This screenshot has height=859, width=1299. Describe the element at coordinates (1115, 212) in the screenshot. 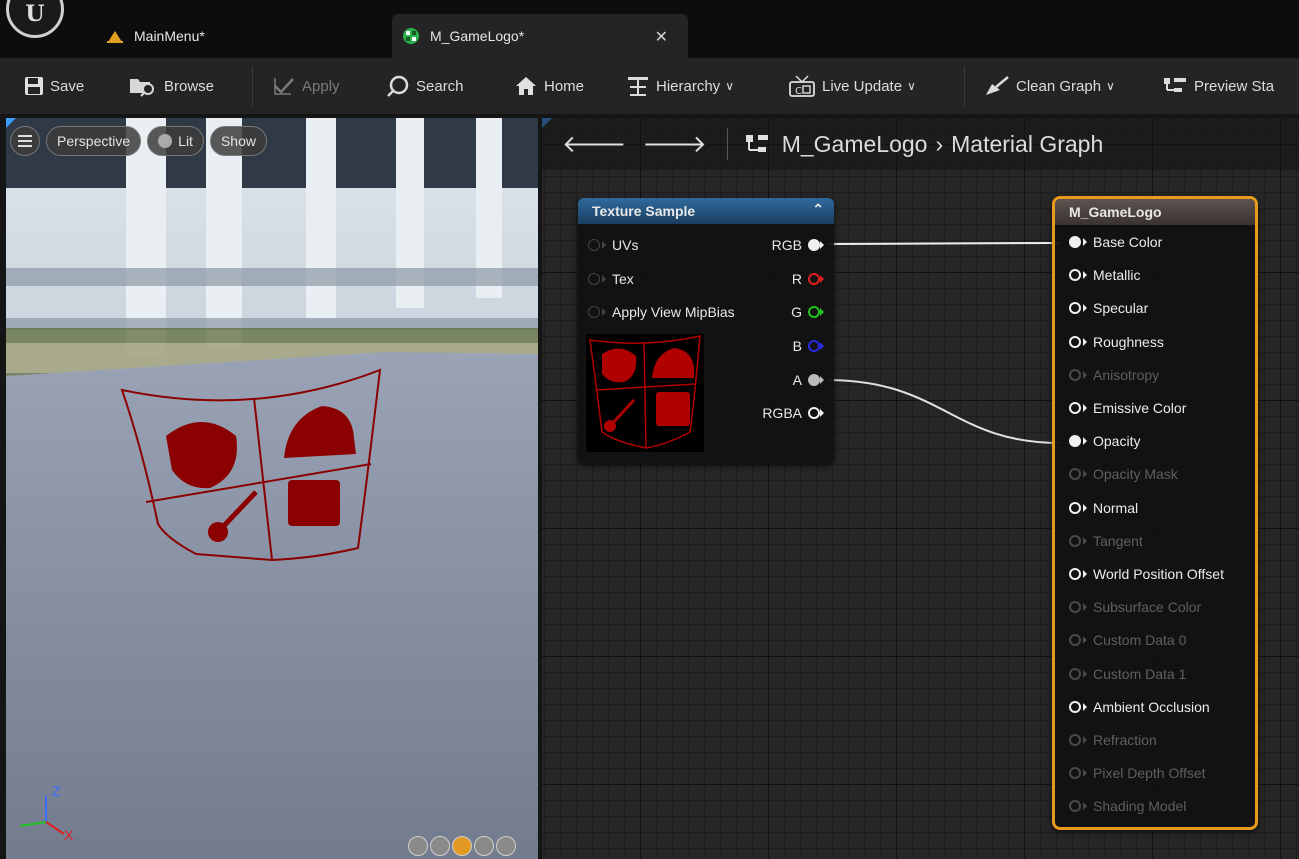

I see `node-title: M_GameLogo` at that location.